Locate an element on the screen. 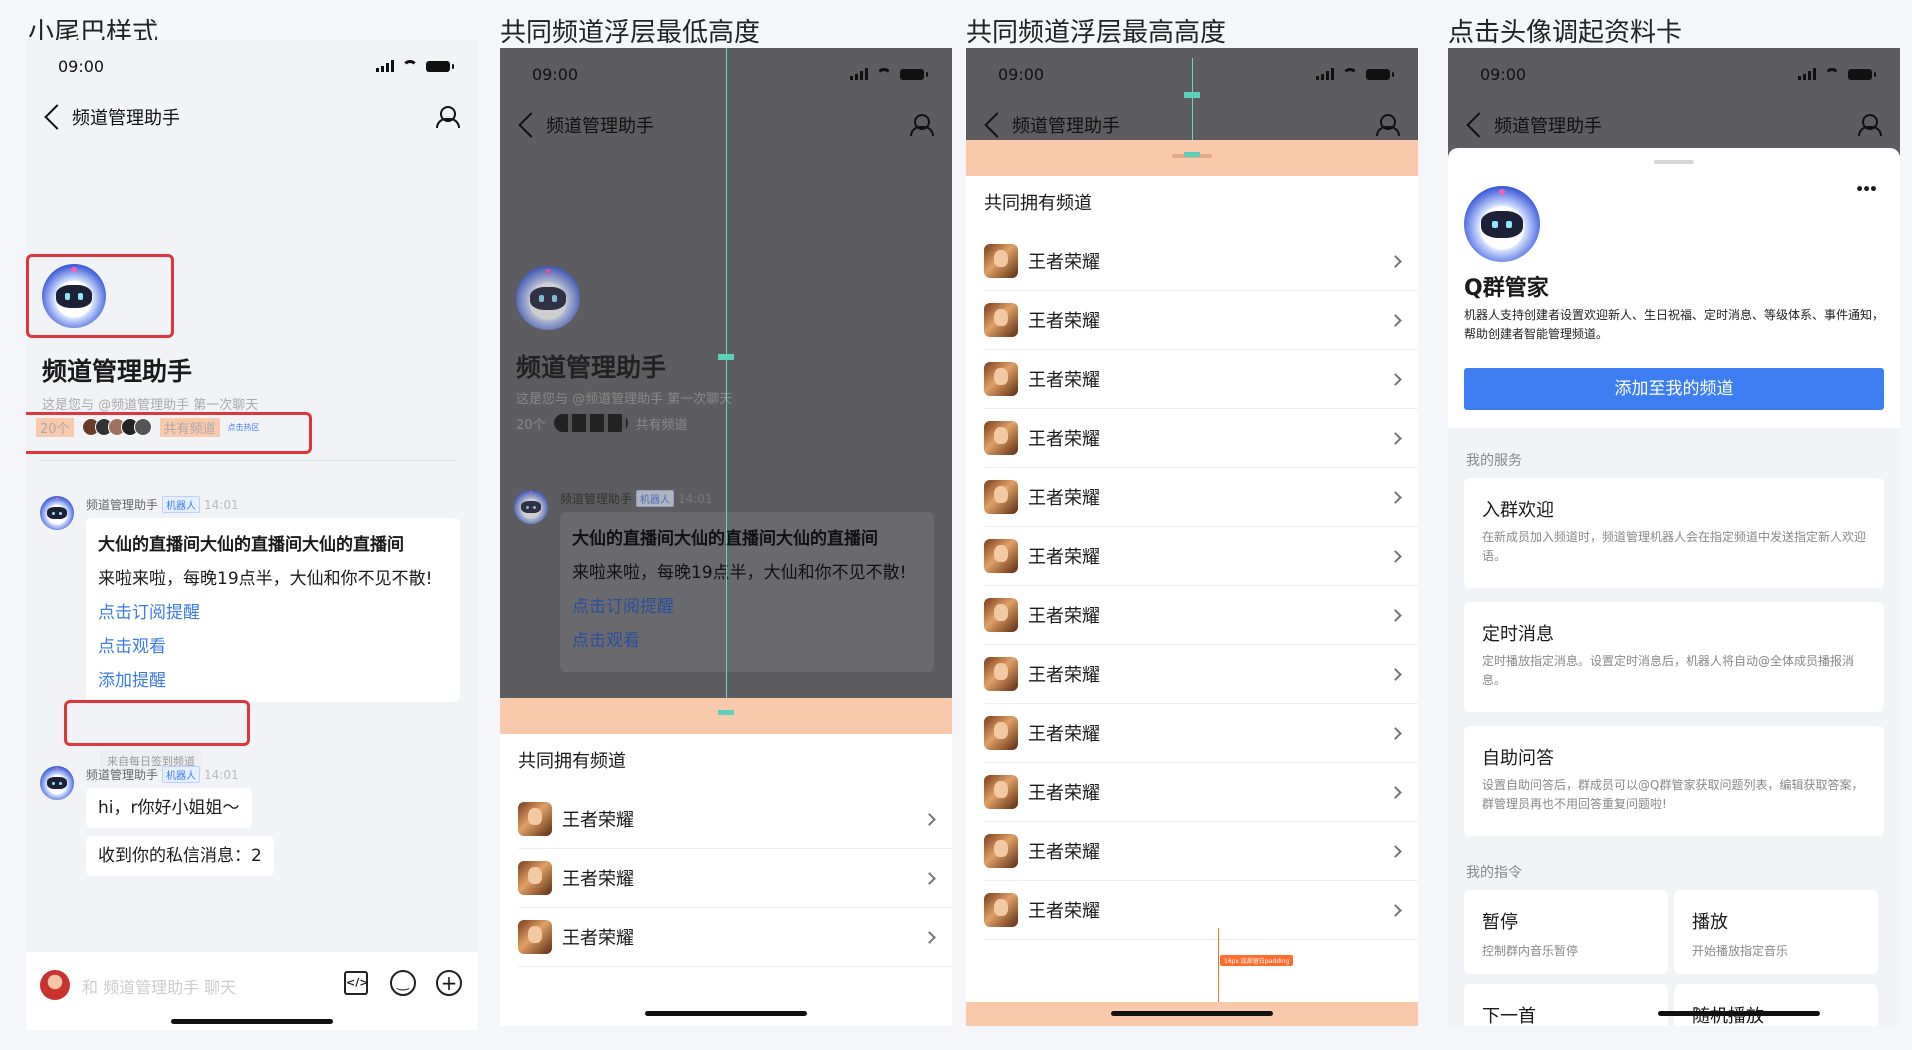 This screenshot has width=1912, height=1050. add-to-channel-button: 添加至我的频道 is located at coordinates (1674, 389).